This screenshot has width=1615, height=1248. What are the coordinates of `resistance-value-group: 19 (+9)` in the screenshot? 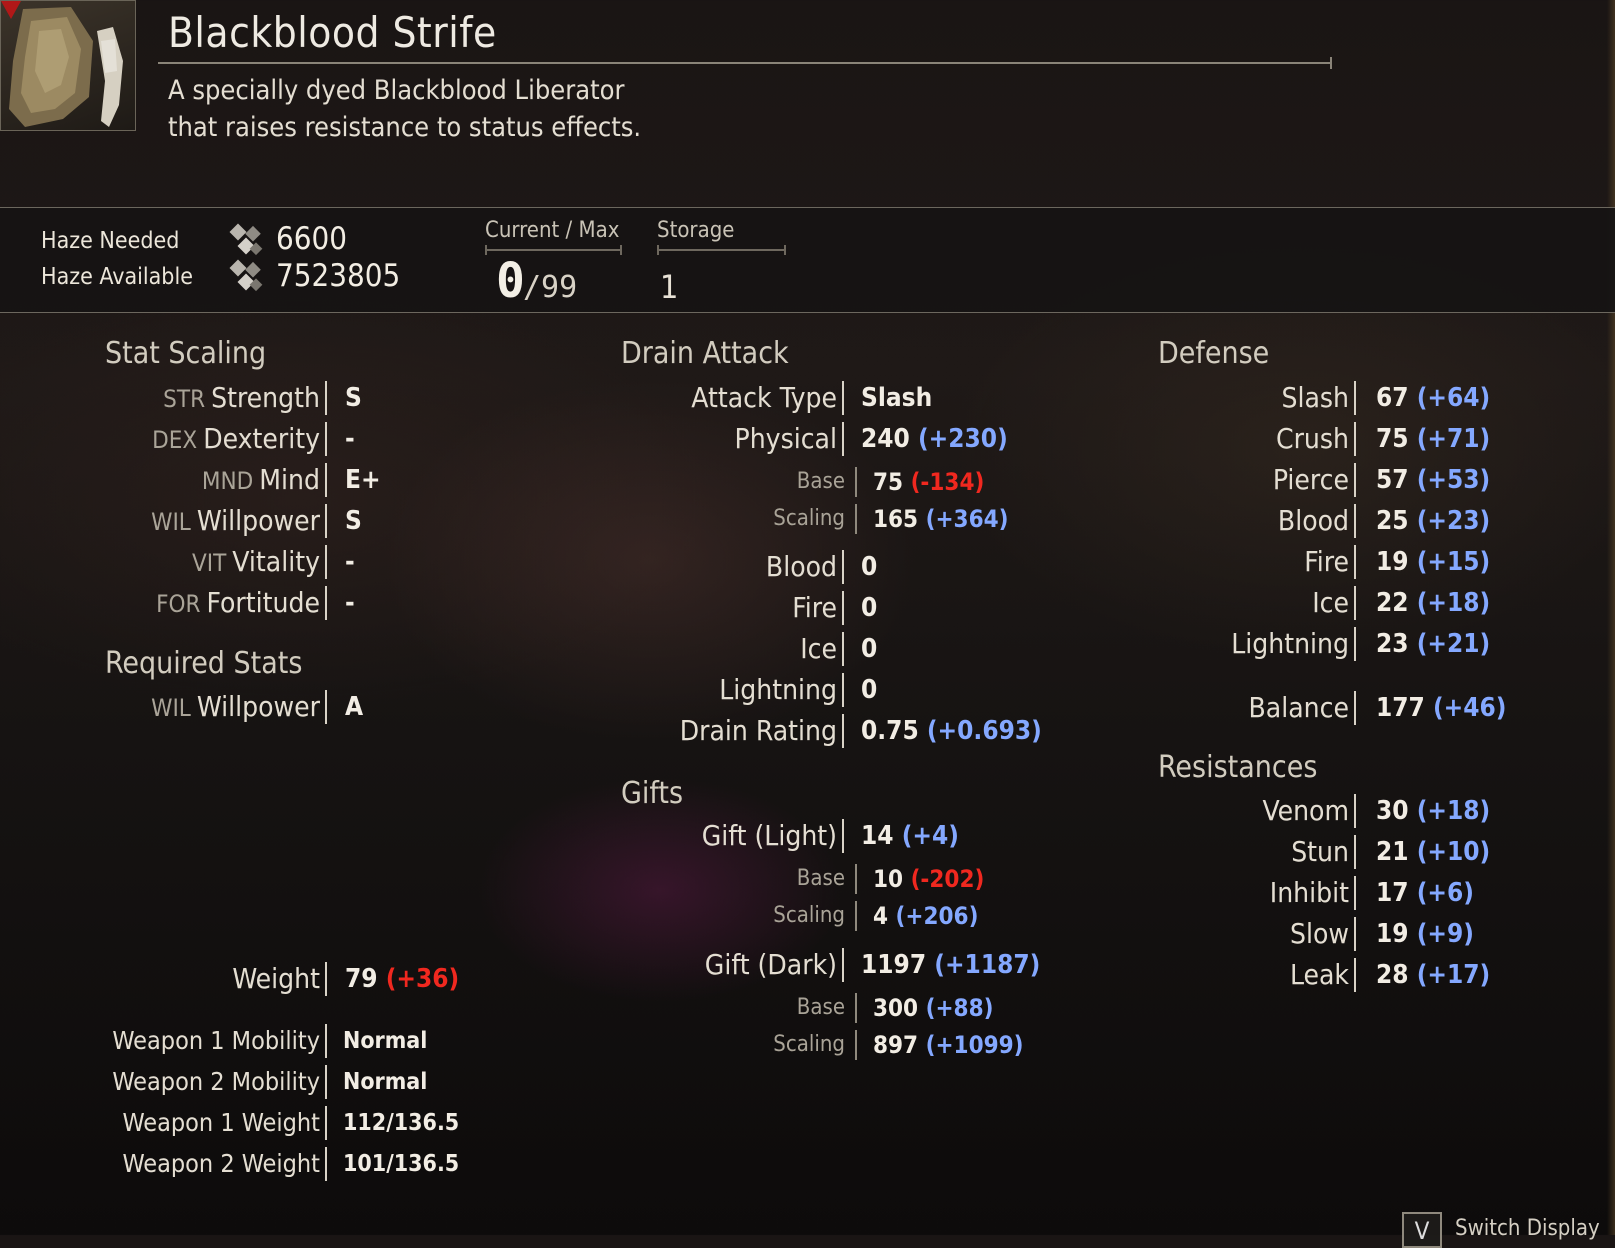 It's located at (1425, 934).